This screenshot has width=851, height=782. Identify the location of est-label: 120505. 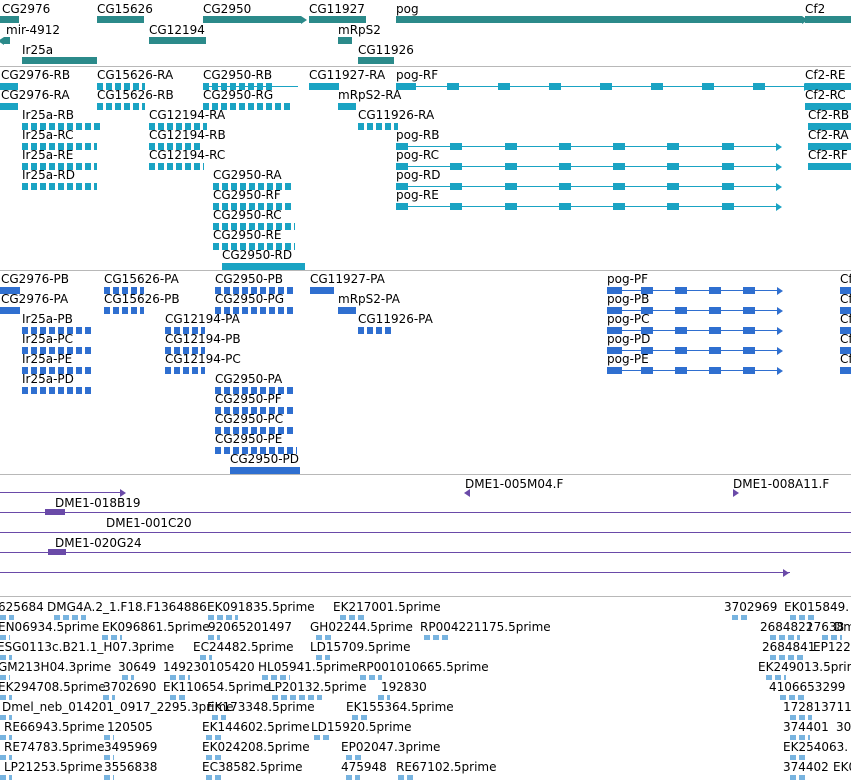
(130, 727).